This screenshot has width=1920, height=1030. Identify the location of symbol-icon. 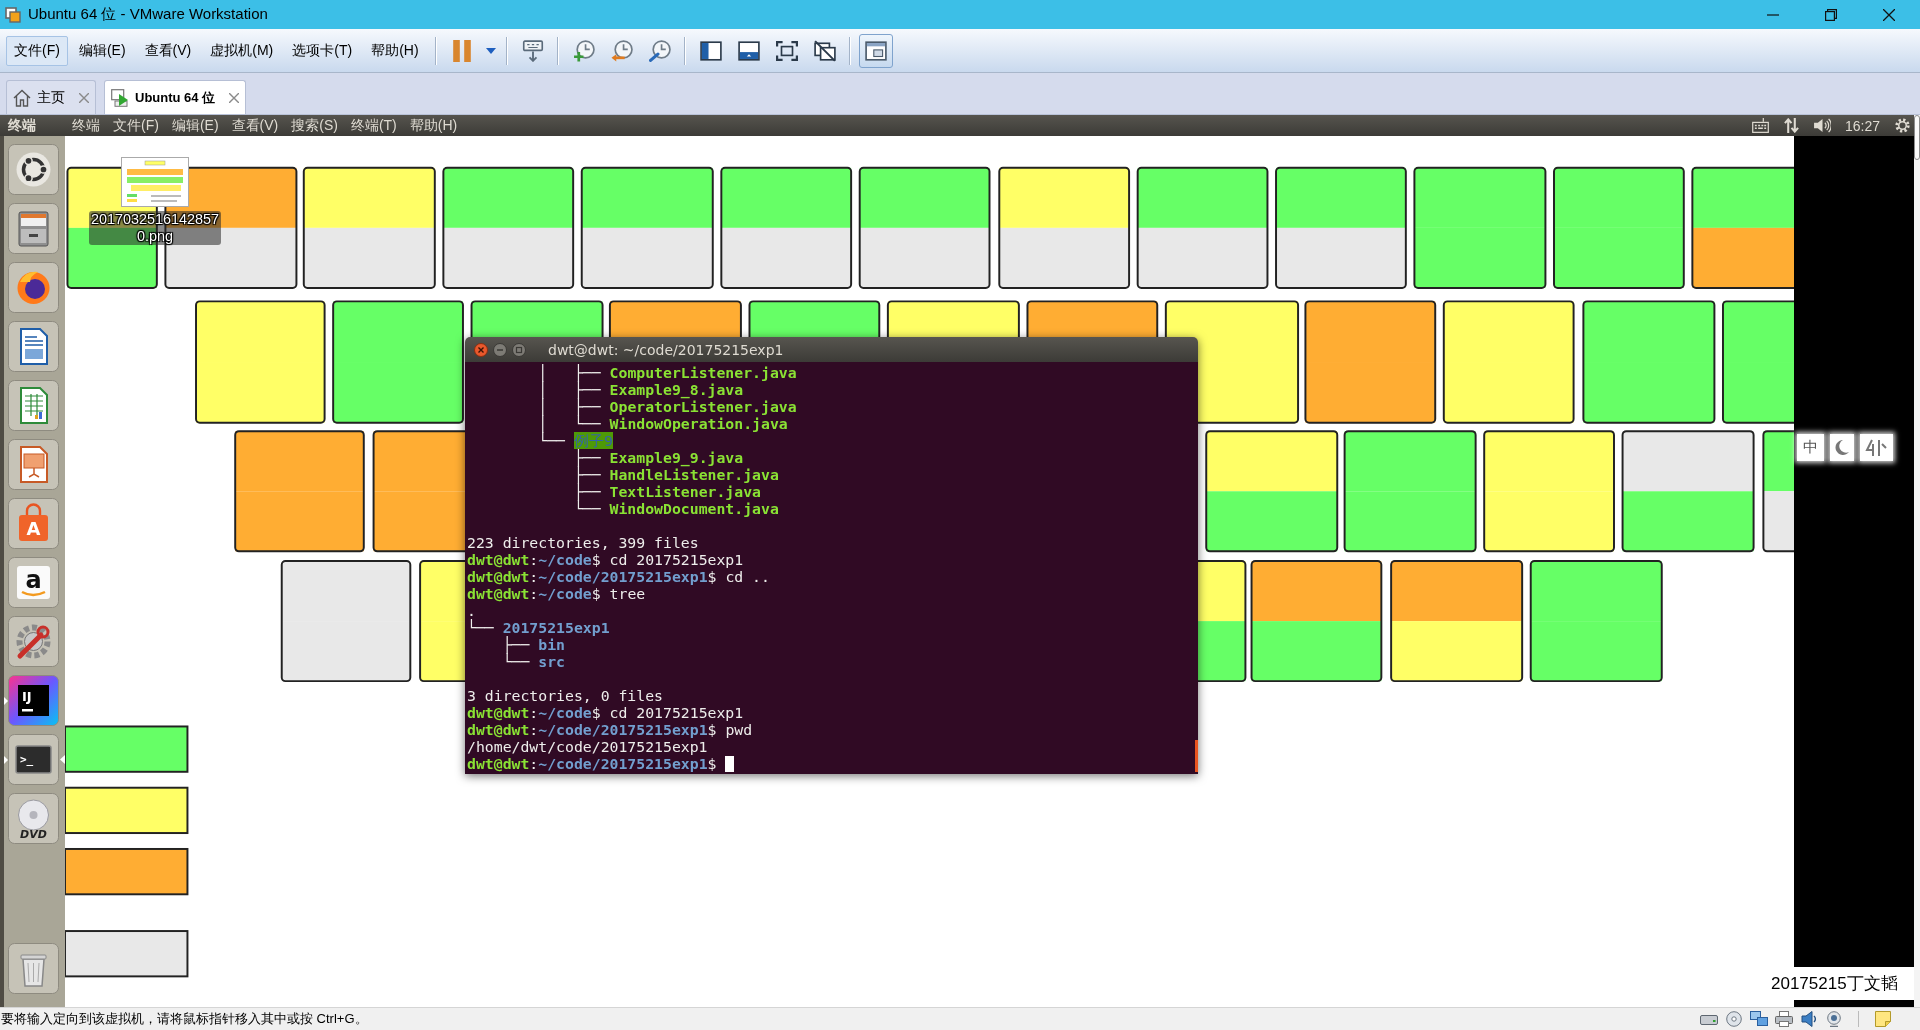
(1876, 447).